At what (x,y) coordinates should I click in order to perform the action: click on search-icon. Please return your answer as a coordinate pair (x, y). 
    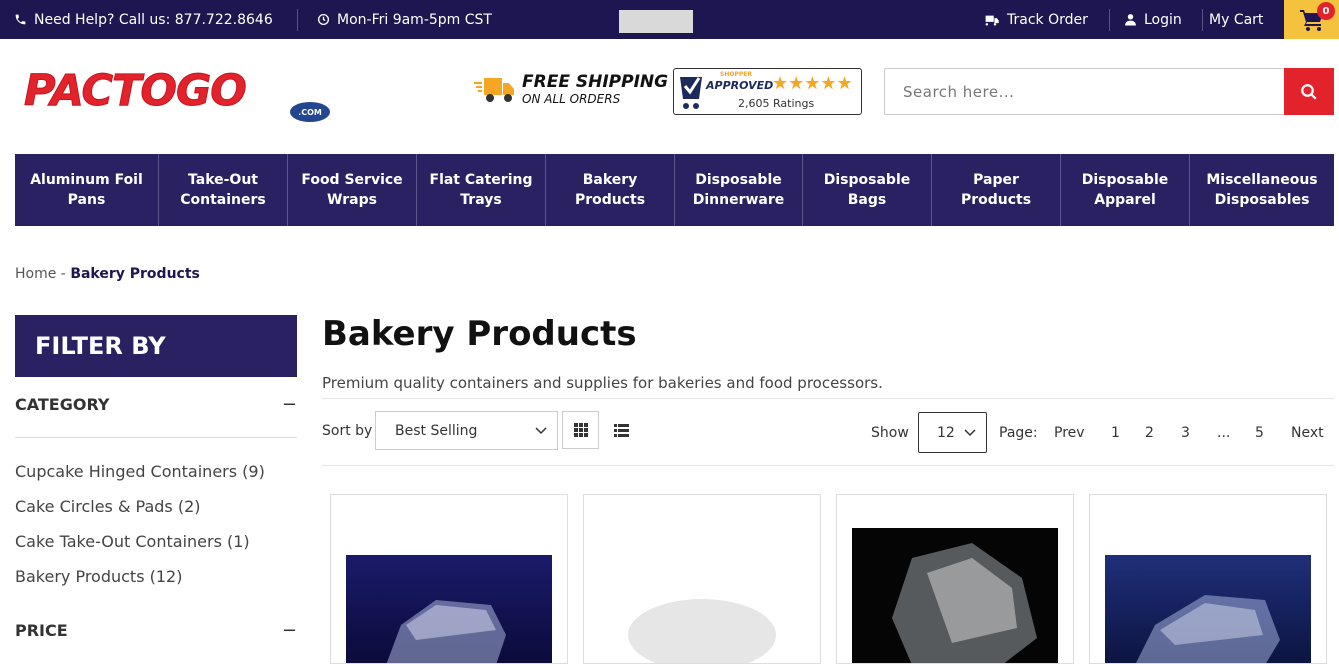
    Looking at the image, I should click on (1309, 91).